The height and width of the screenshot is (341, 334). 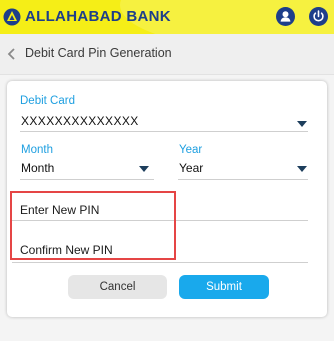 What do you see at coordinates (191, 168) in the screenshot?
I see `year-select: Year` at bounding box center [191, 168].